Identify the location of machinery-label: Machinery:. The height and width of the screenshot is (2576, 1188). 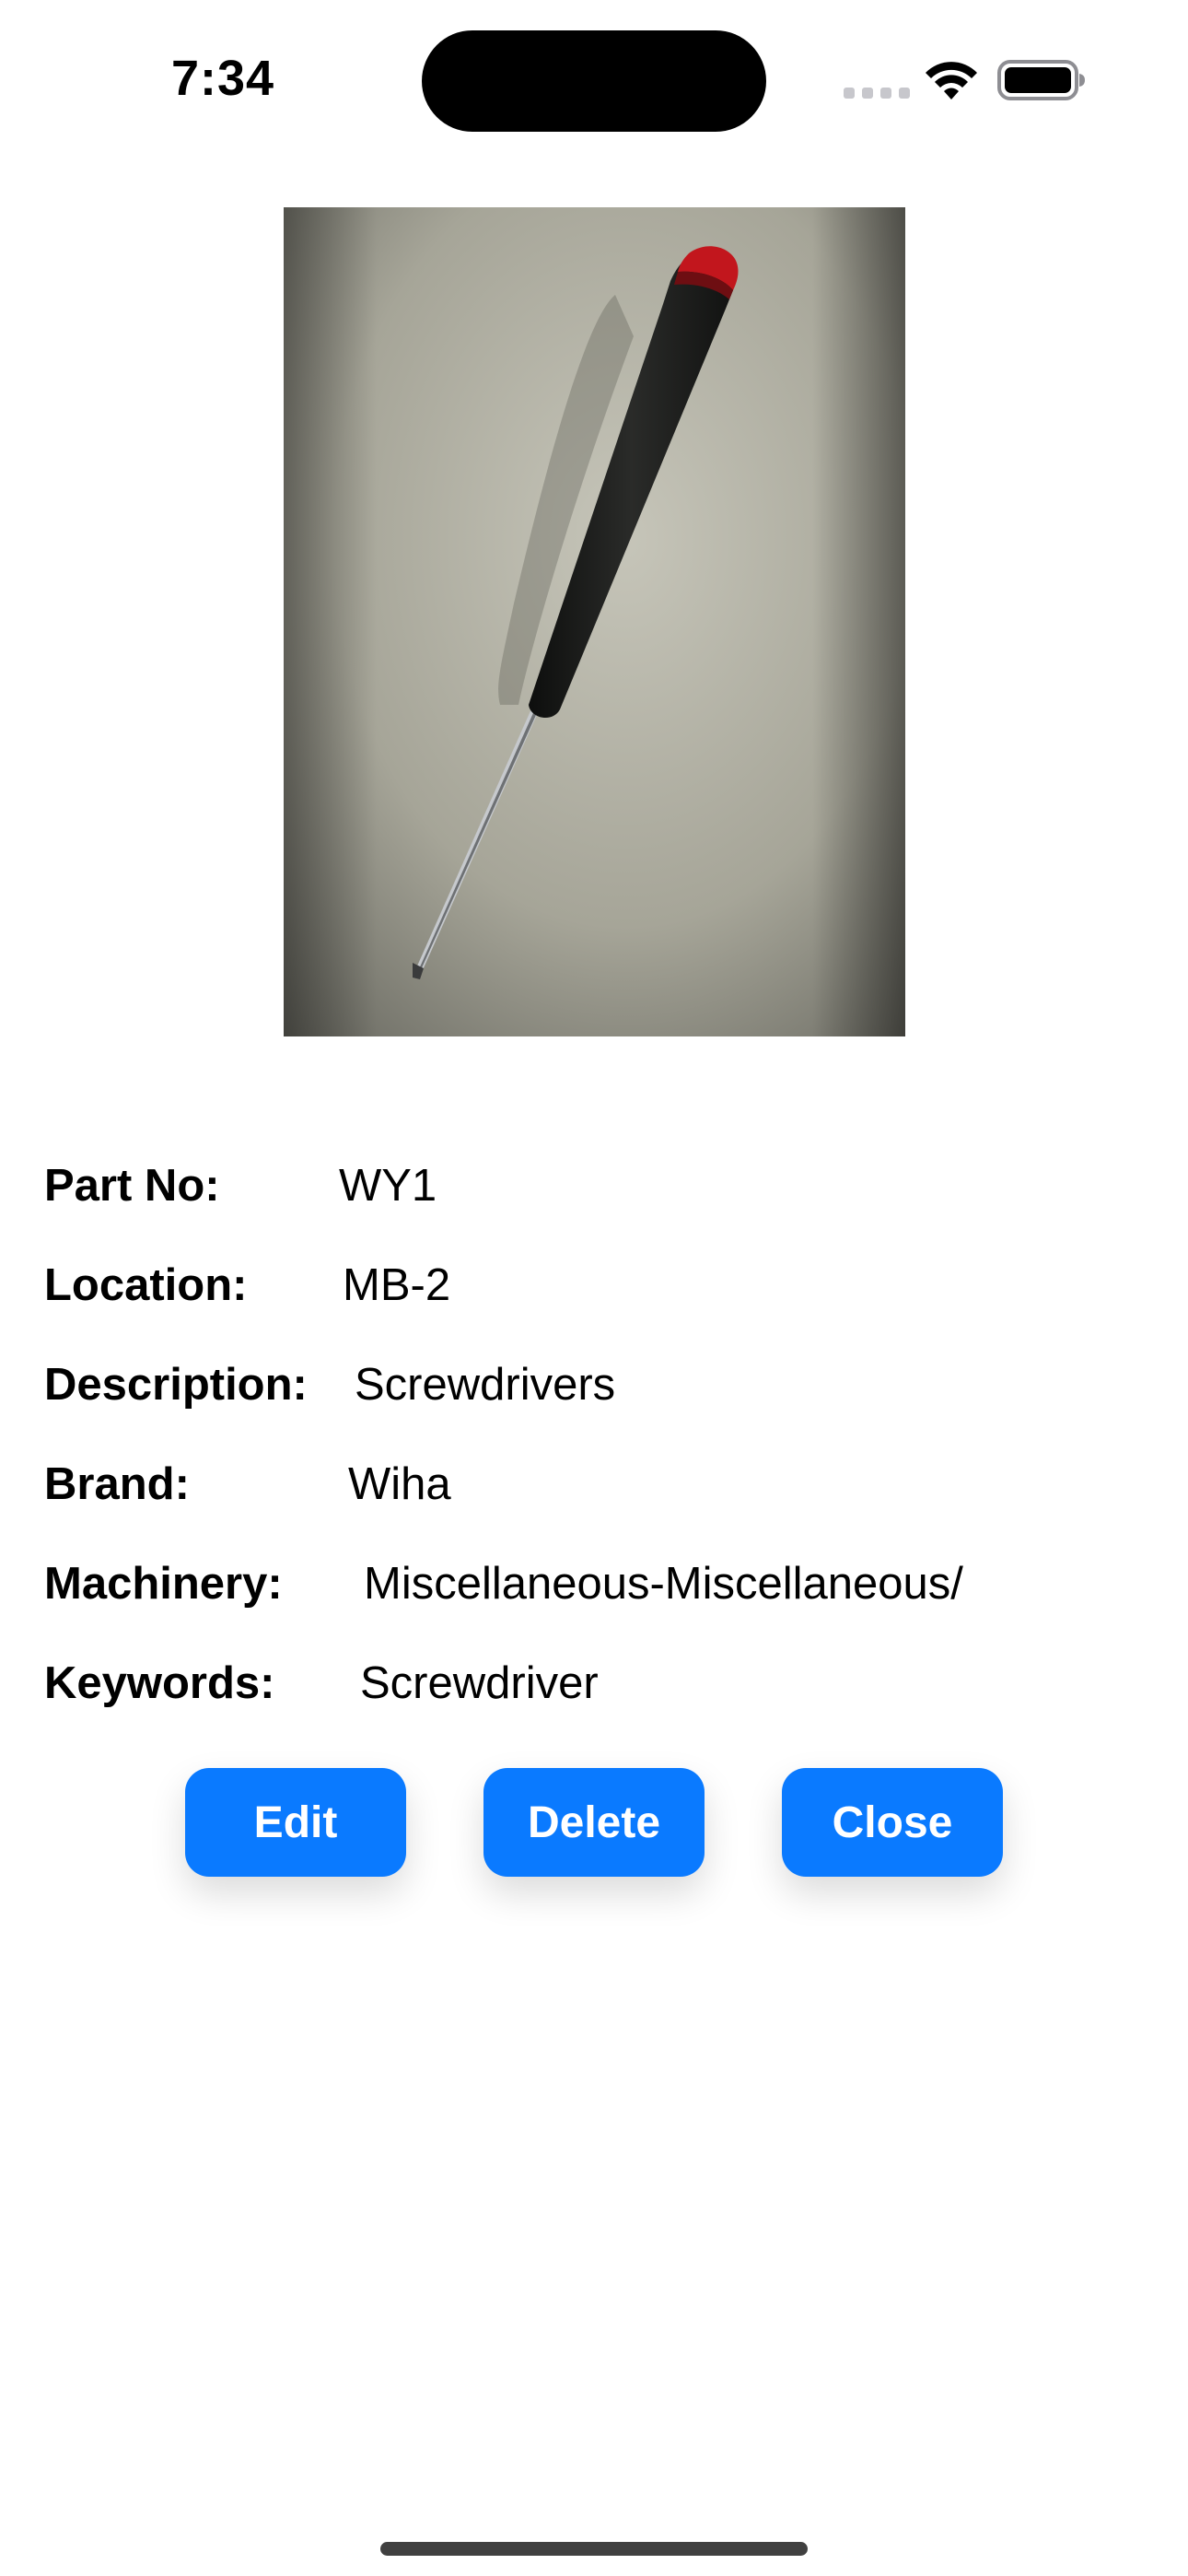
(163, 1584).